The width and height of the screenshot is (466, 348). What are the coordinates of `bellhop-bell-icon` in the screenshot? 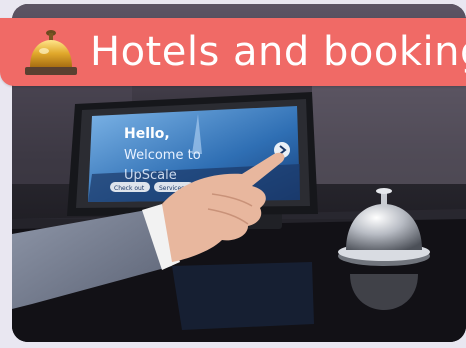 It's located at (51, 52).